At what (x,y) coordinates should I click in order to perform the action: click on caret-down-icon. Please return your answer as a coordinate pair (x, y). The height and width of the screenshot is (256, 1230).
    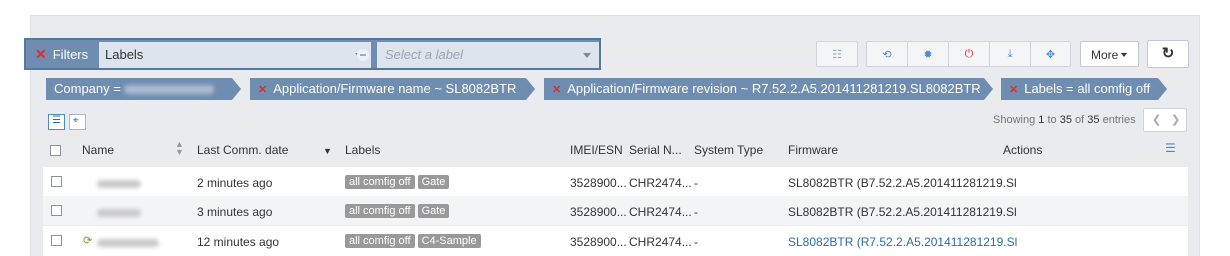
    Looking at the image, I should click on (1124, 55).